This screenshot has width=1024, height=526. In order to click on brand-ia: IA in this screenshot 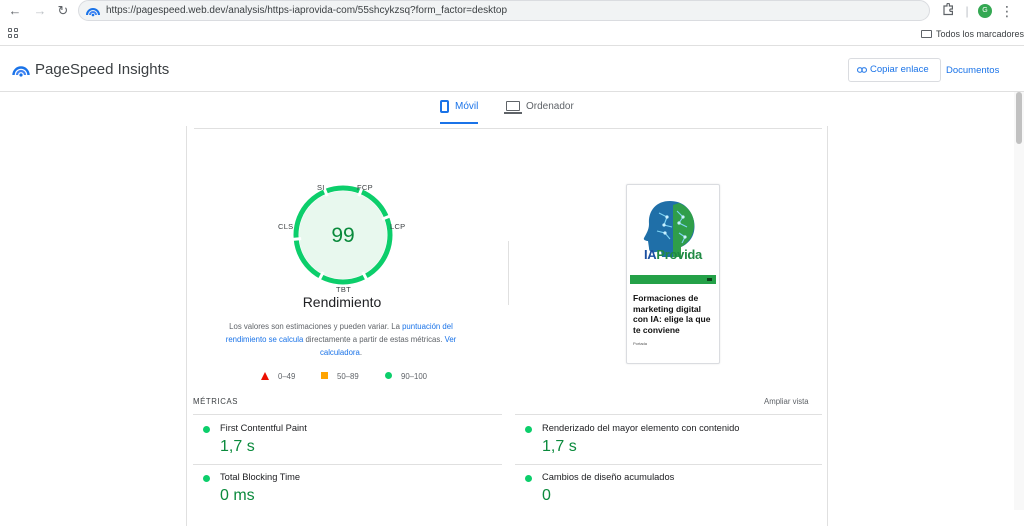, I will do `click(650, 254)`.